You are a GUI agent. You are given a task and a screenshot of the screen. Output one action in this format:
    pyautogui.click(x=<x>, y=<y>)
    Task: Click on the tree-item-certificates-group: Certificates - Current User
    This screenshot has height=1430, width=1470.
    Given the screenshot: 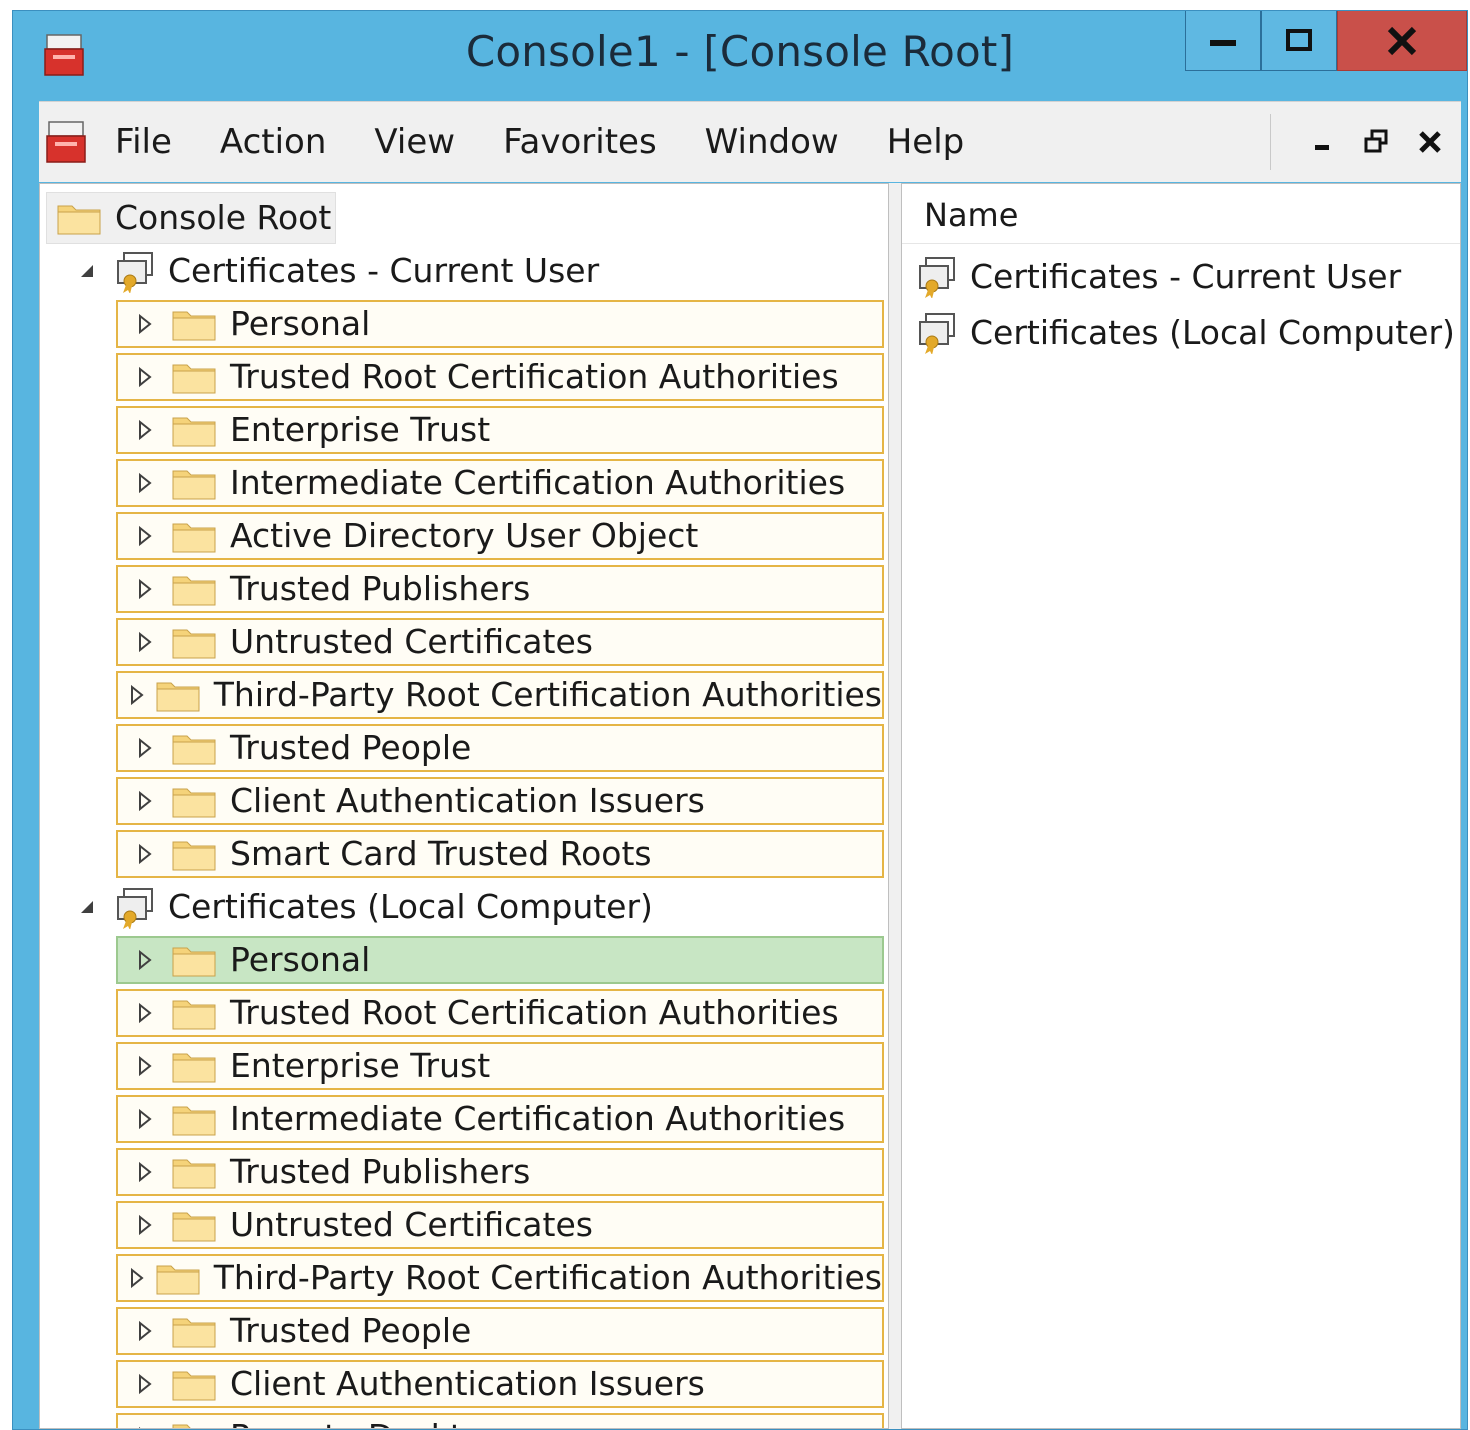 What is the action you would take?
    pyautogui.click(x=329, y=271)
    